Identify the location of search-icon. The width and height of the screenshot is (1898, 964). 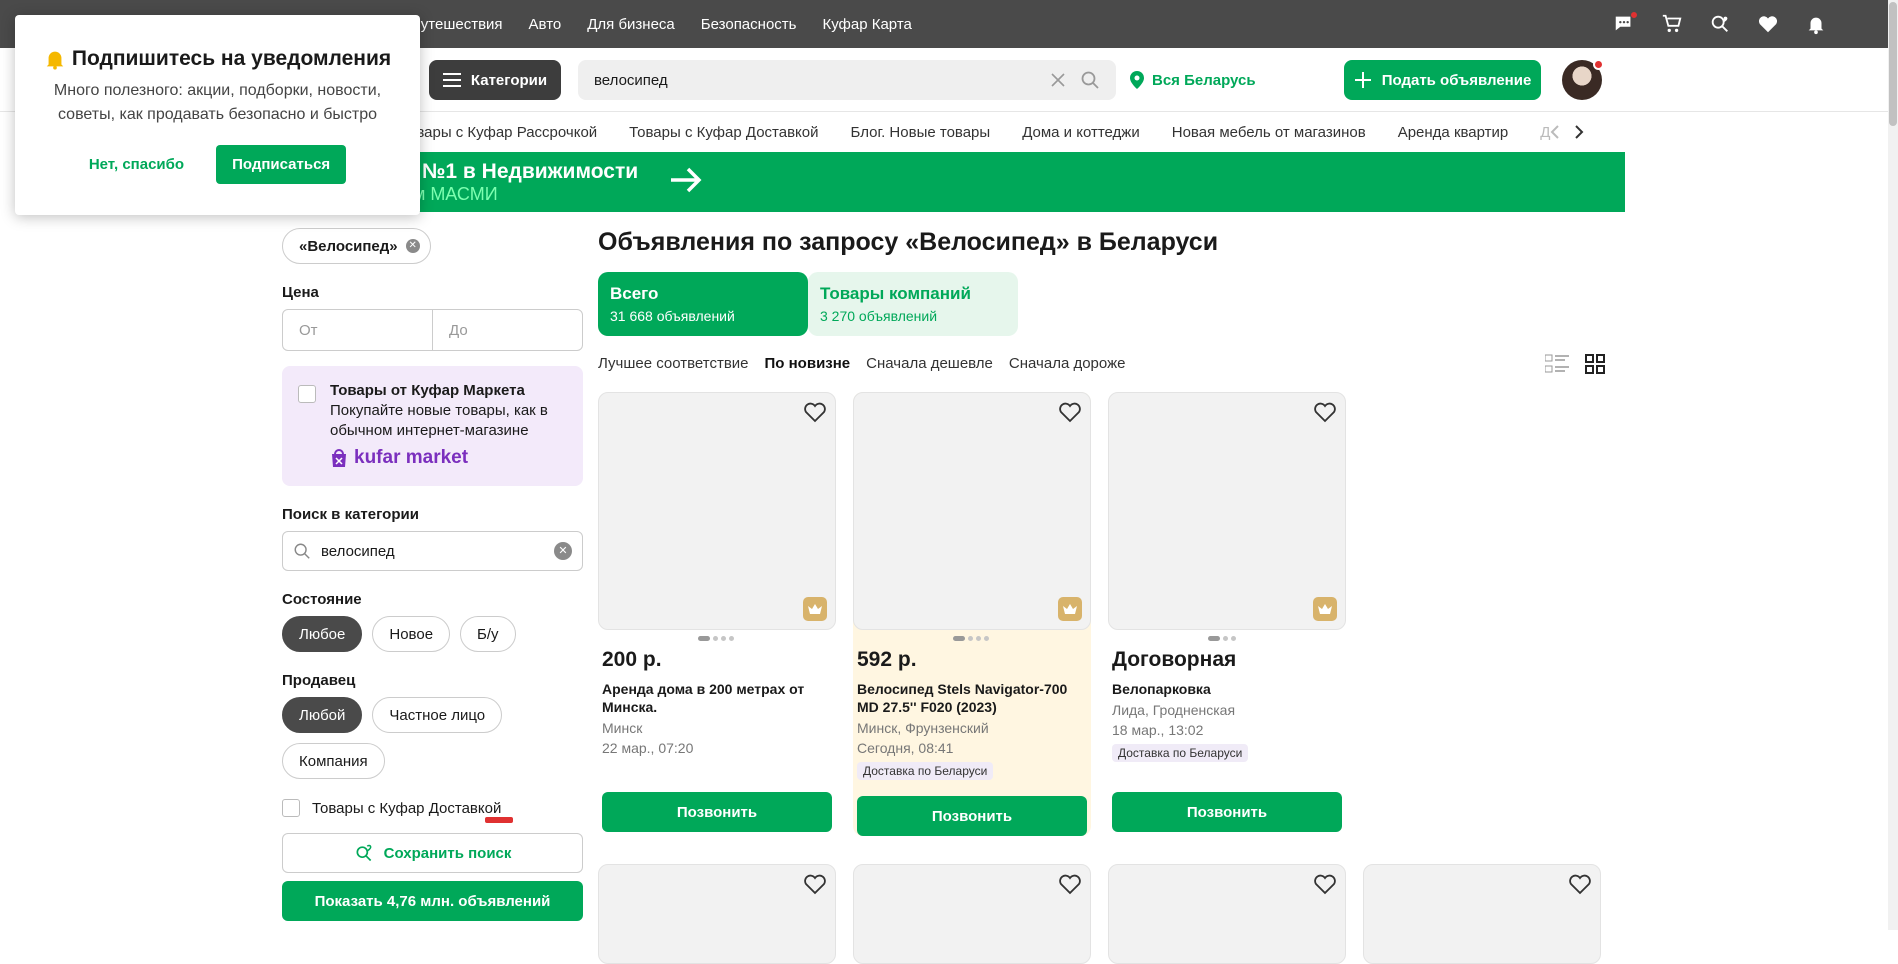
(1090, 80).